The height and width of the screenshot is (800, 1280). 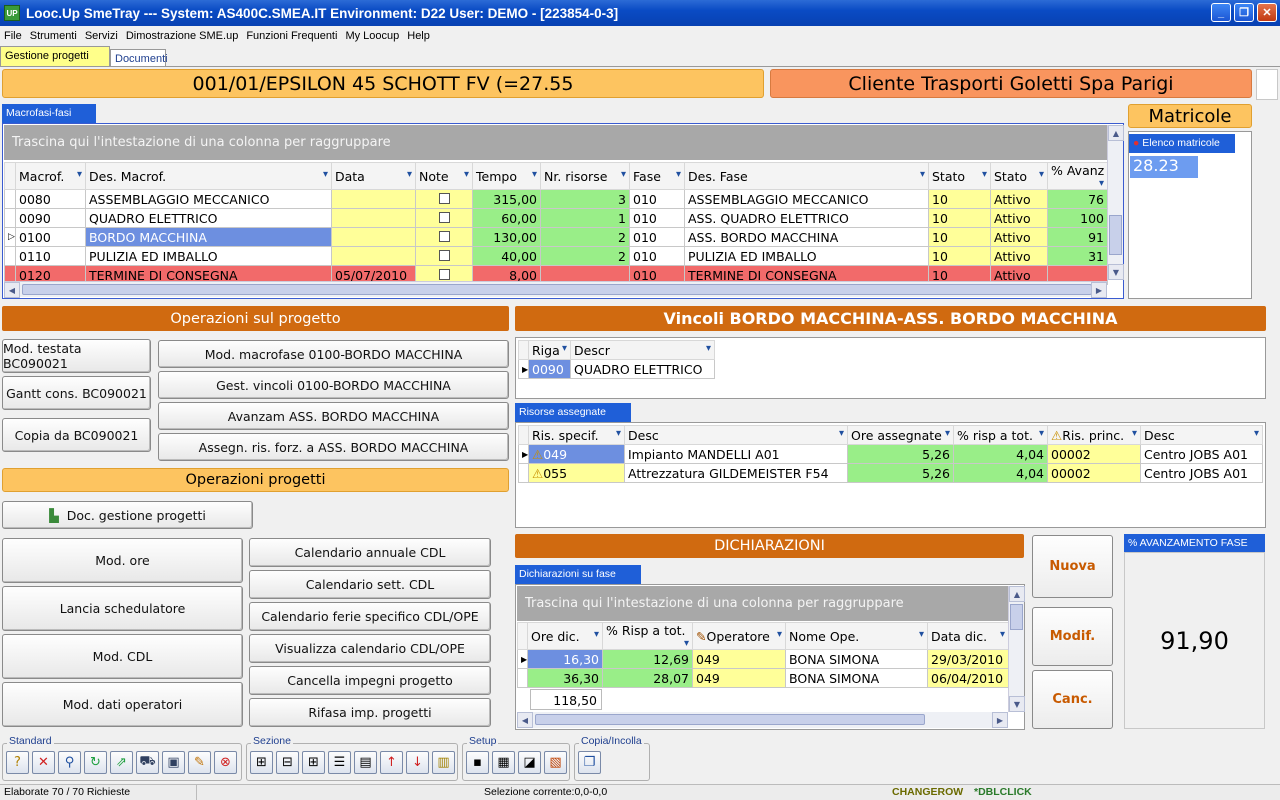 I want to click on cell-des-macrof: PULIZIA ED IMBALLO, so click(x=208, y=256).